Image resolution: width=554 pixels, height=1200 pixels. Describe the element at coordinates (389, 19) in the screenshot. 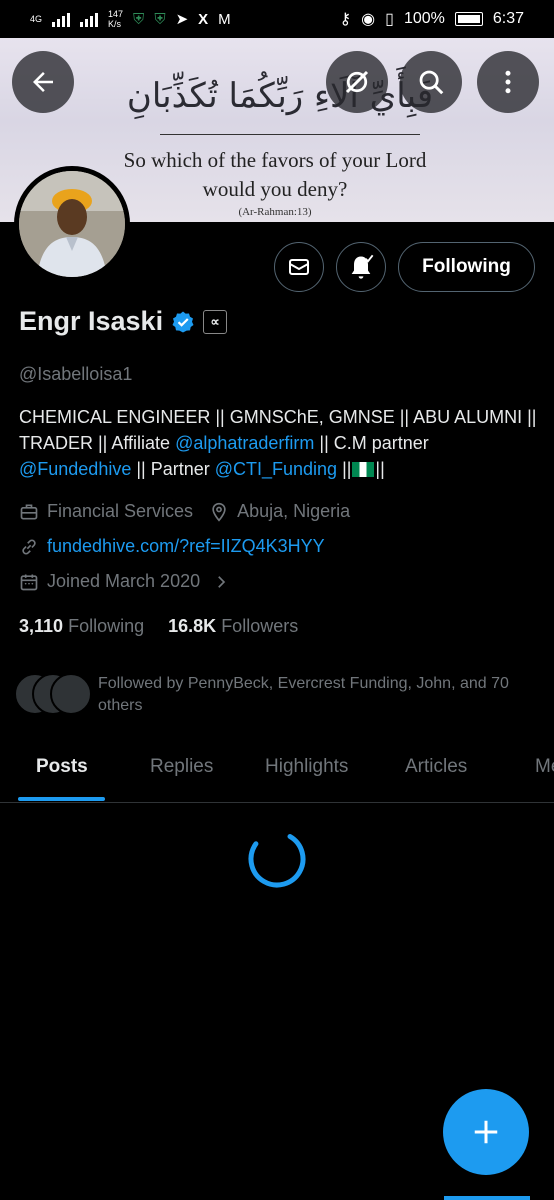

I see `vibrate-icon: ▯` at that location.